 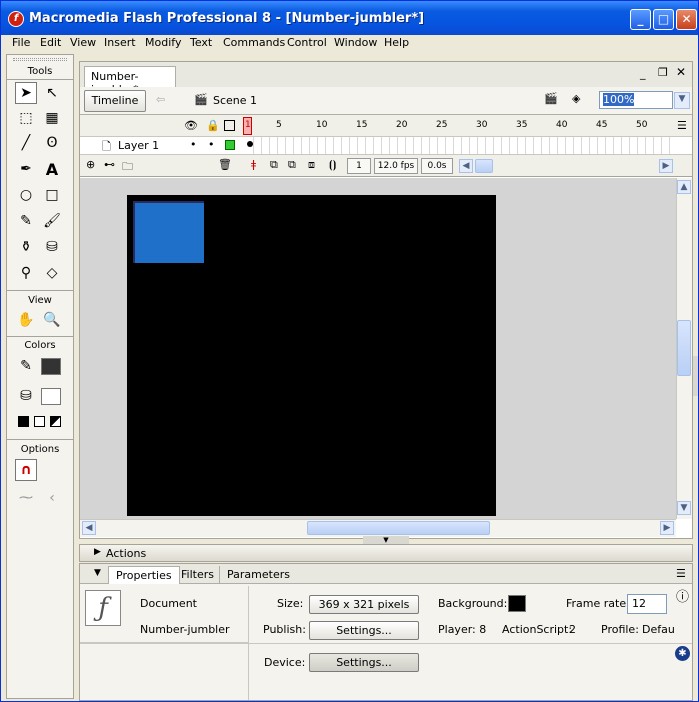 I want to click on frame-rate-input: 12, so click(x=647, y=604).